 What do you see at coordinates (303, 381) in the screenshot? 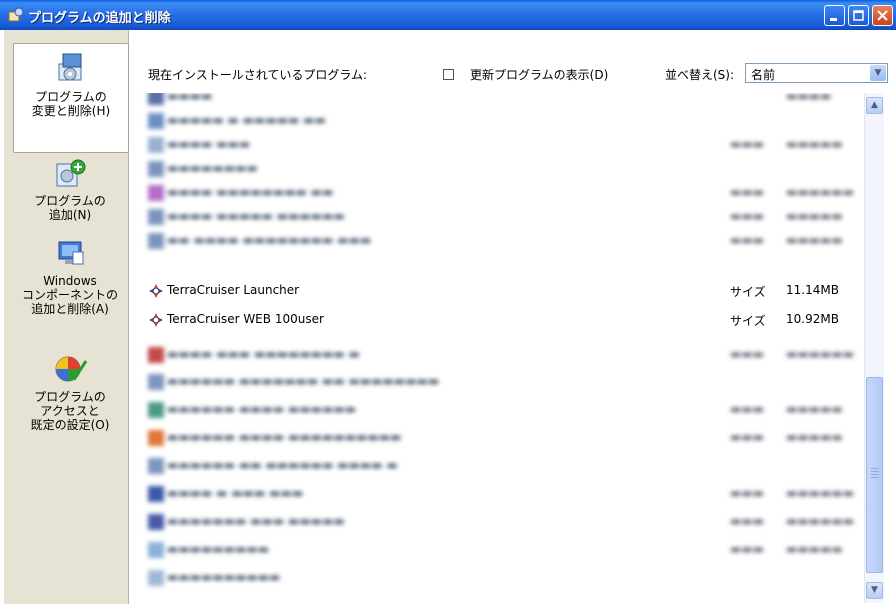
I see `program-name-obscured: ▬▬▬▬▬▬ ▬▬▬▬▬▬▬ ▬▬ ▬▬▬▬▬▬▬▬` at bounding box center [303, 381].